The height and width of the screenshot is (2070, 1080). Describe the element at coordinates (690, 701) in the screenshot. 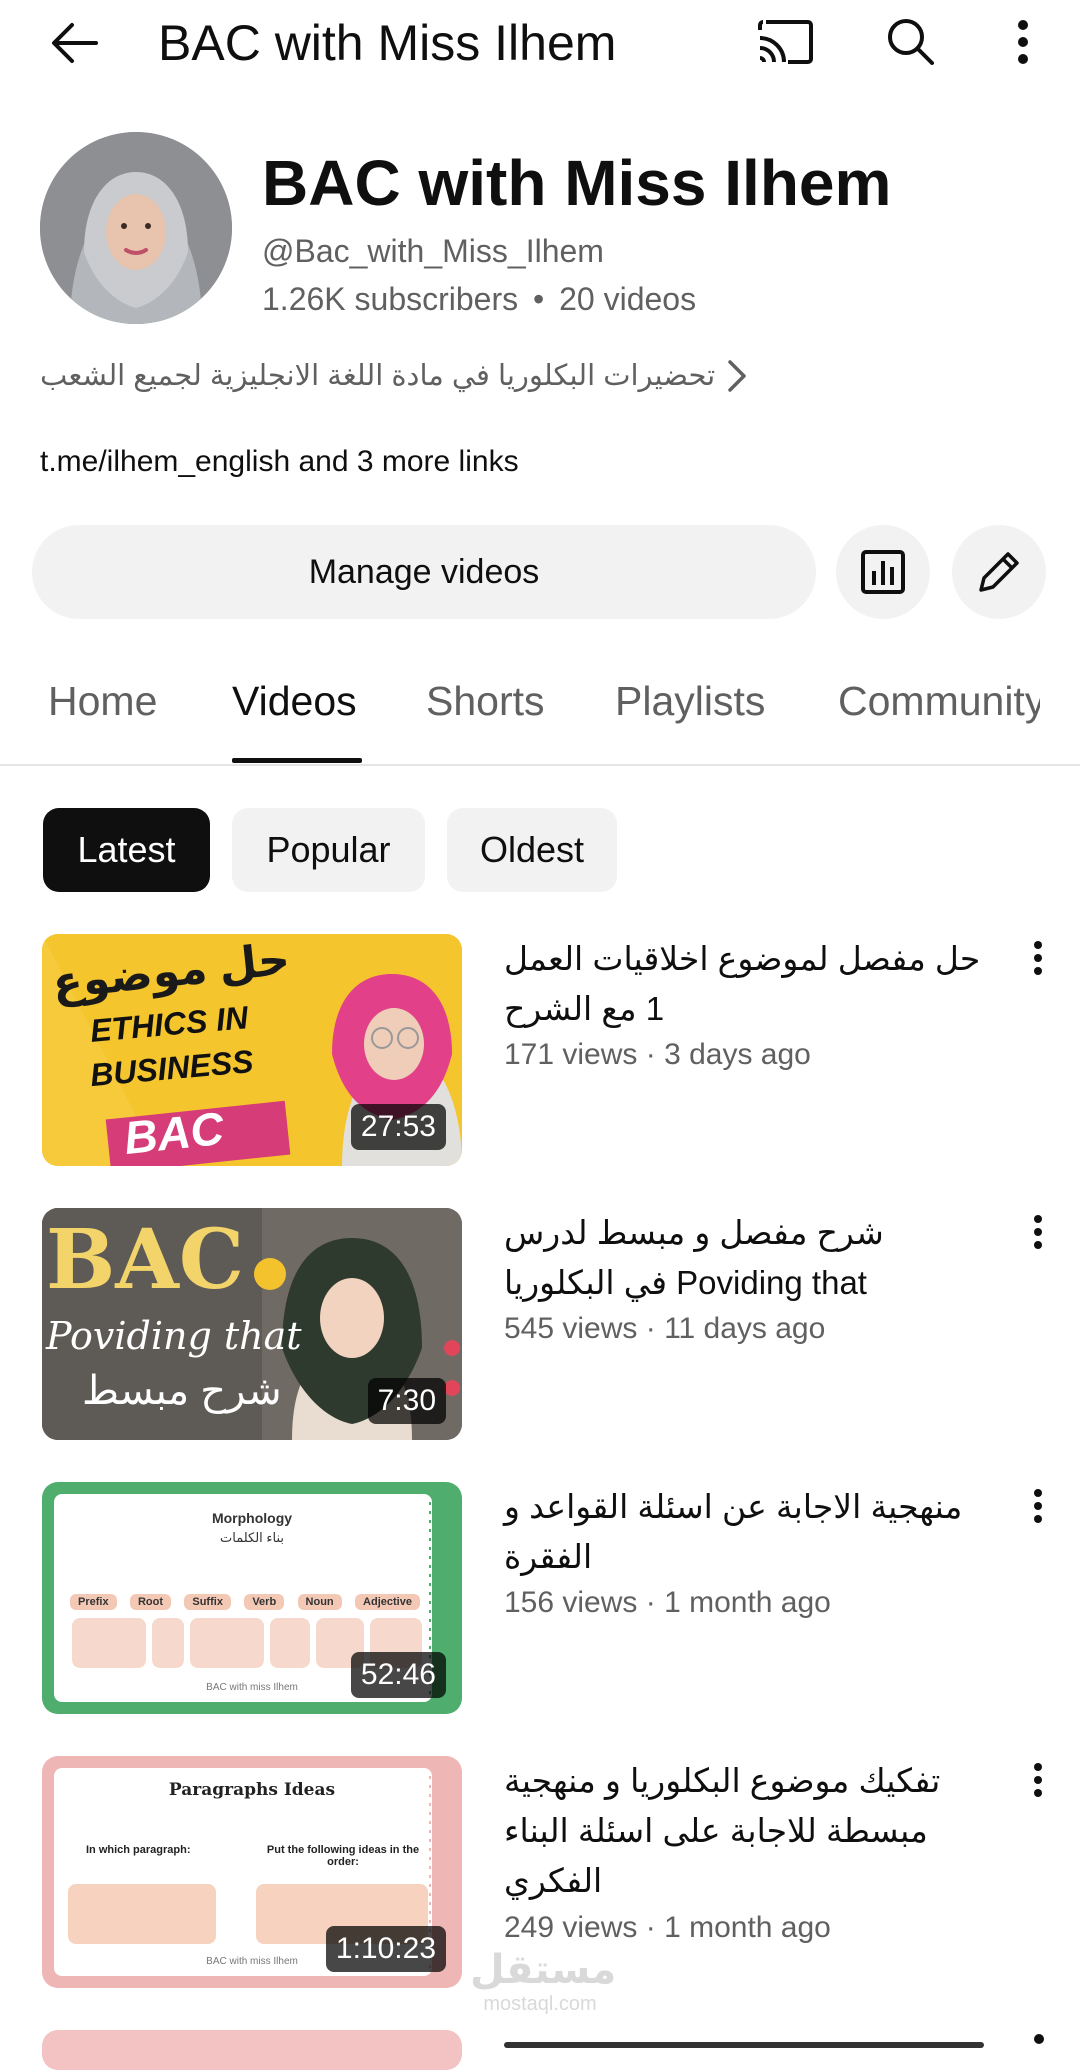

I see `tab-playlists: Playlists` at that location.